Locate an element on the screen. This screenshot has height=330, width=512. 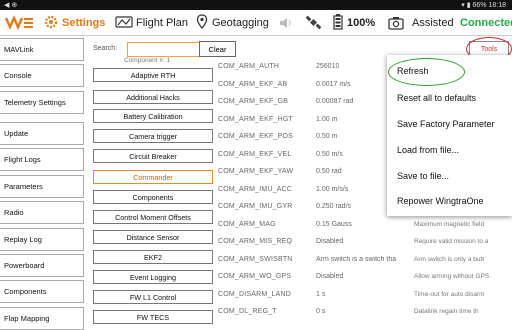
param-name: COM_ARM_IMU_ACC is located at coordinates (255, 189).